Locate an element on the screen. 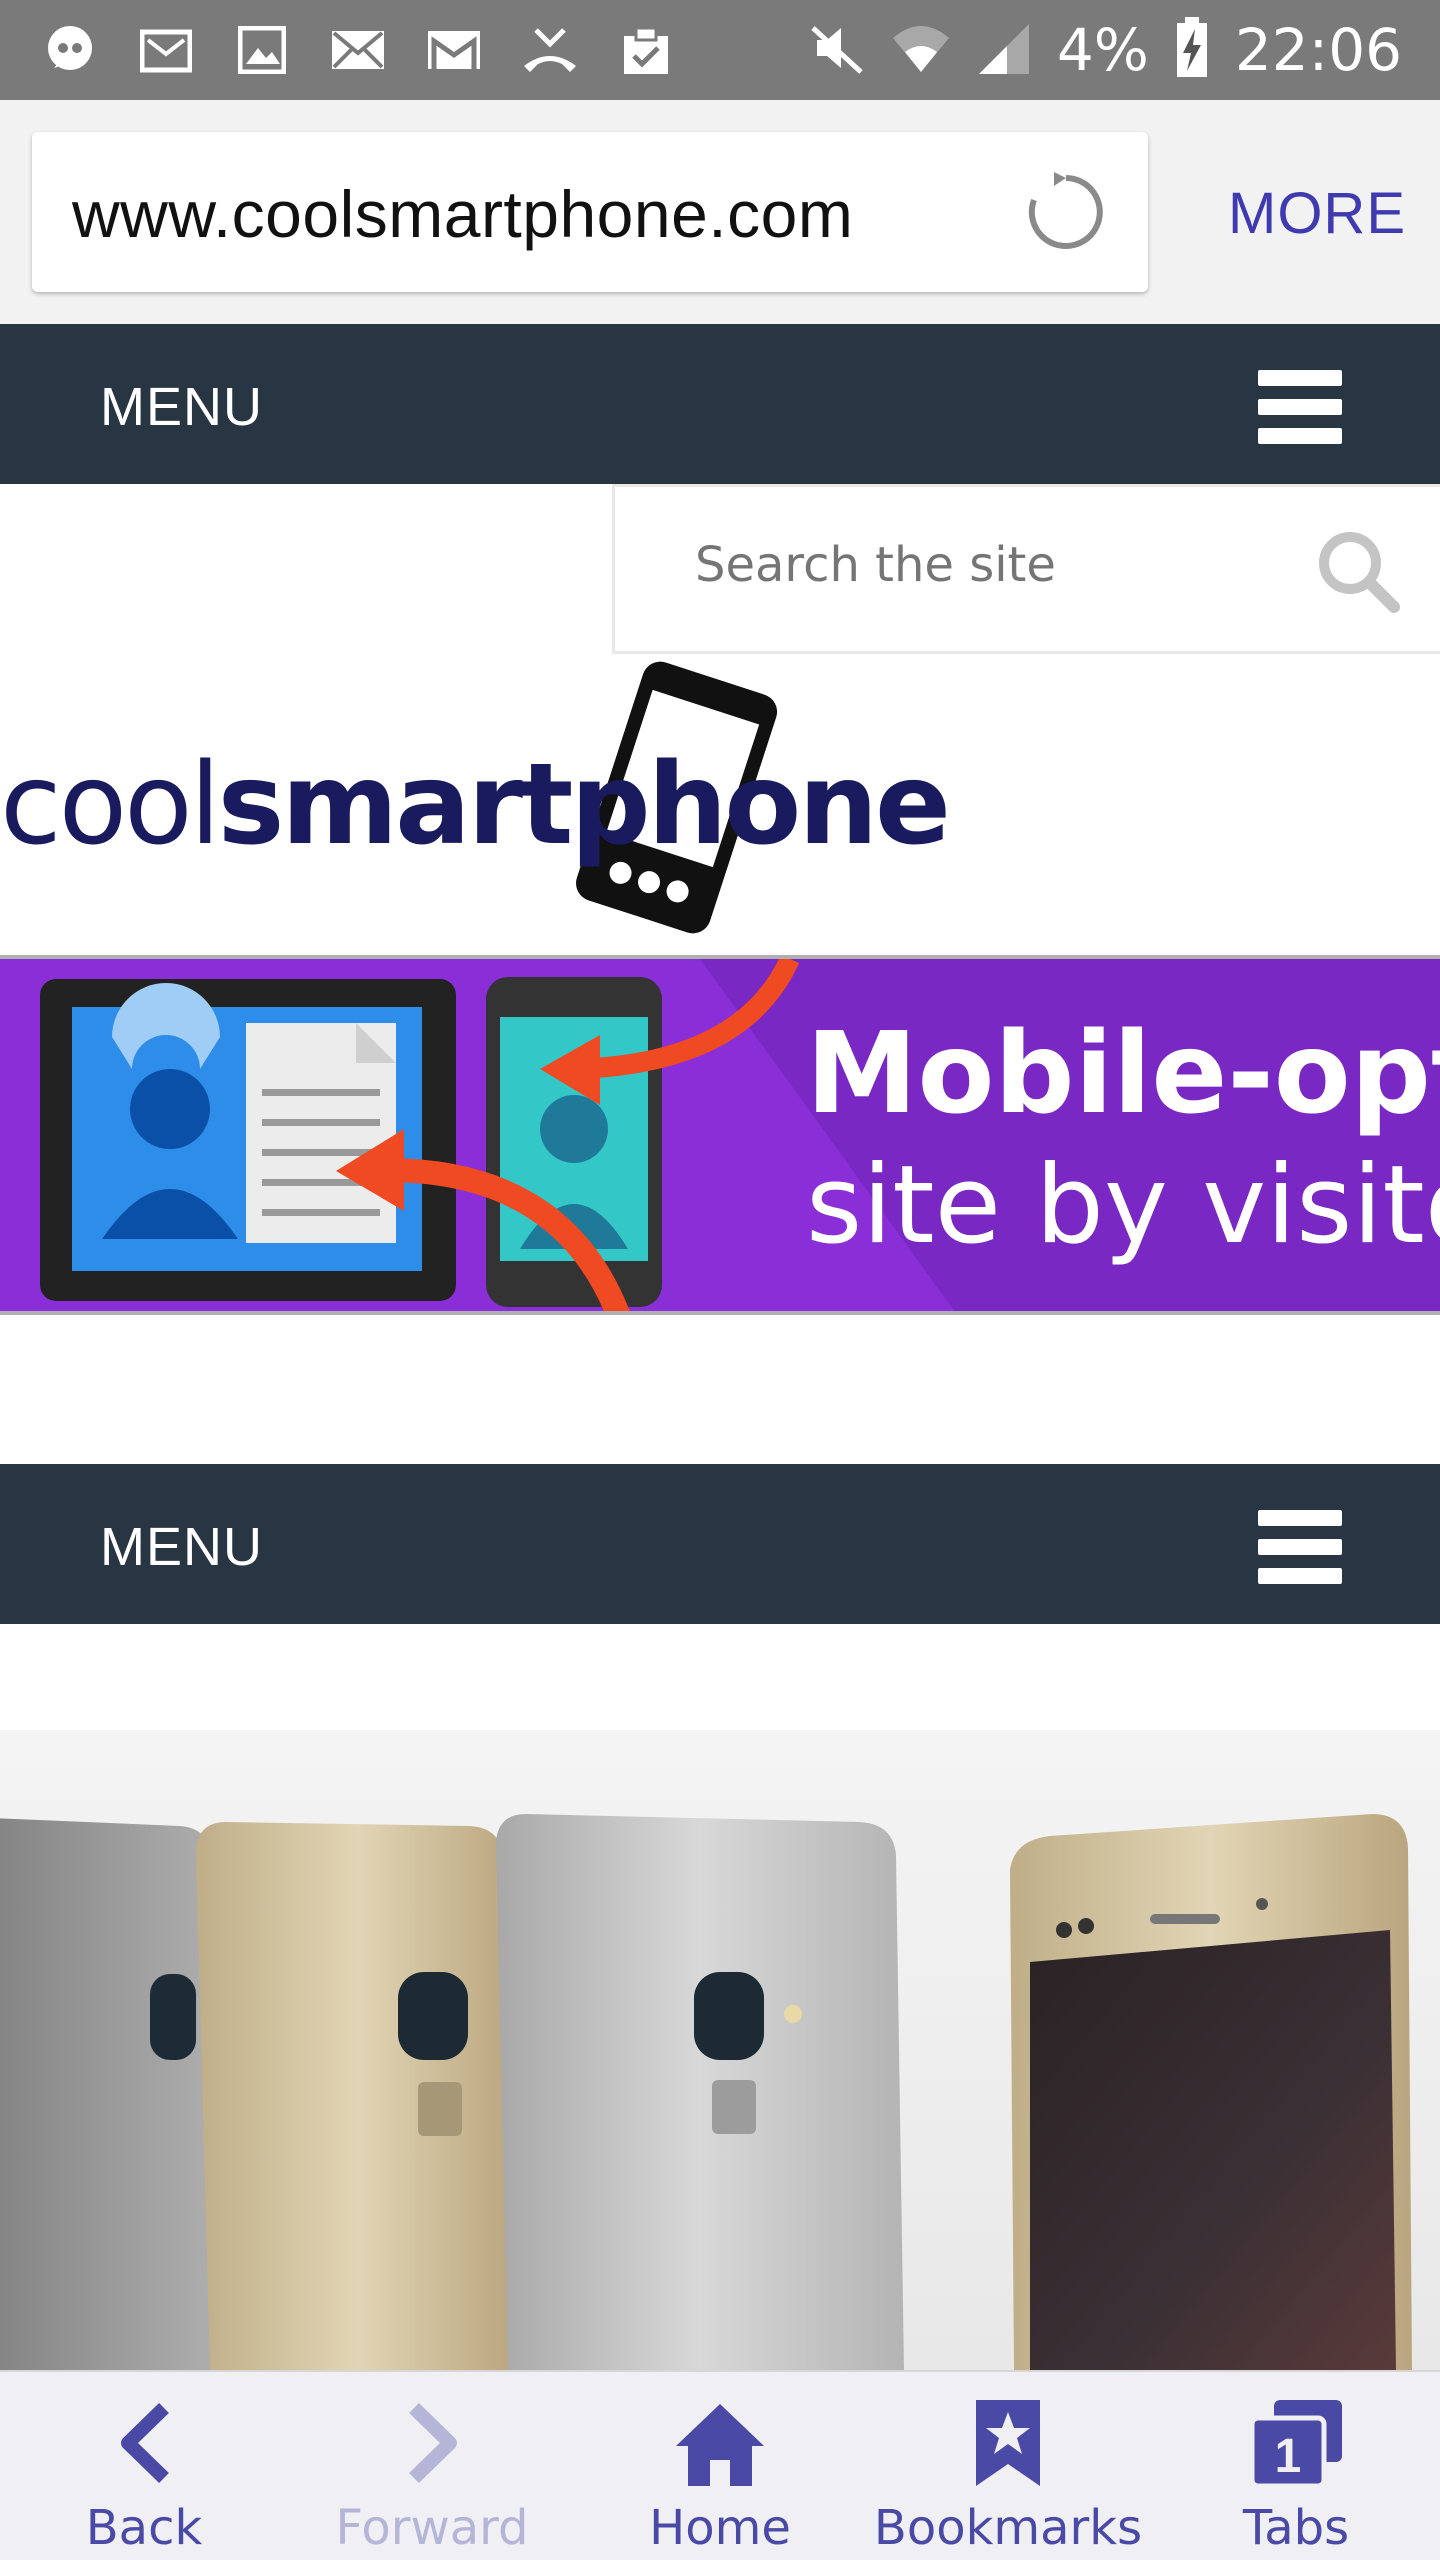 The height and width of the screenshot is (2560, 1440). tabs-icon: 1 is located at coordinates (1295, 2444).